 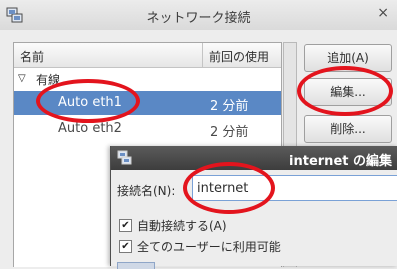 I want to click on network-connections-icon, so click(x=124, y=157).